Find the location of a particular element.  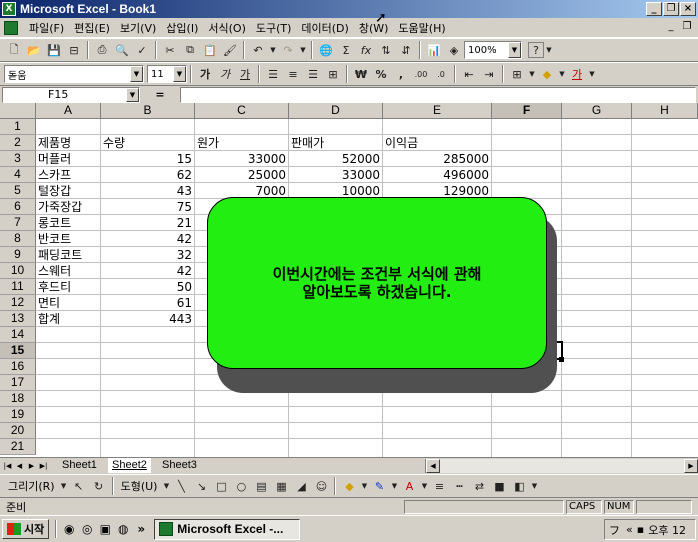

bold-button: 가 is located at coordinates (205, 74).